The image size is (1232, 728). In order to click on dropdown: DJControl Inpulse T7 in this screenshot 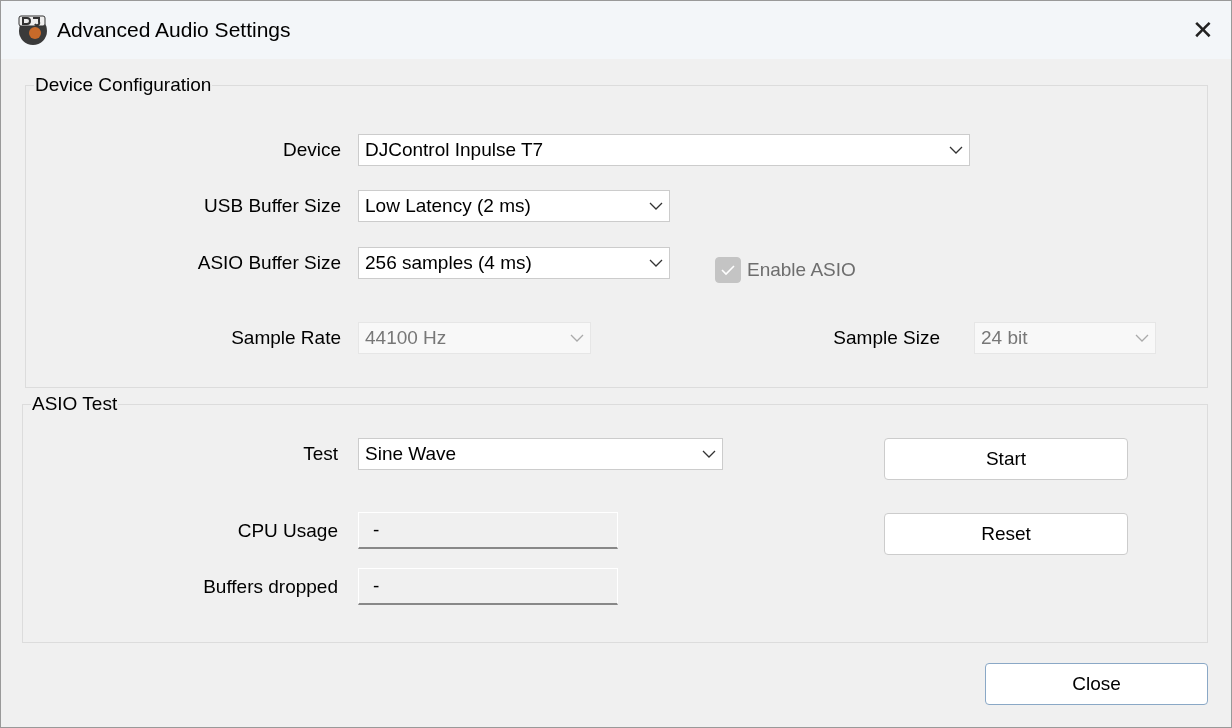, I will do `click(664, 150)`.